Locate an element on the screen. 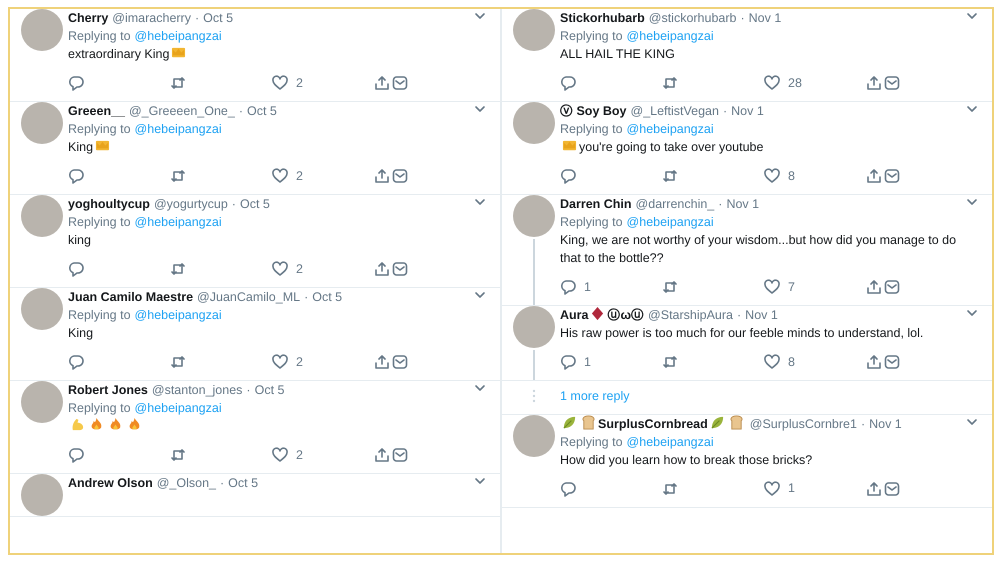 The width and height of the screenshot is (1000, 564). user-handle: @_Greeeen_One_ is located at coordinates (181, 111).